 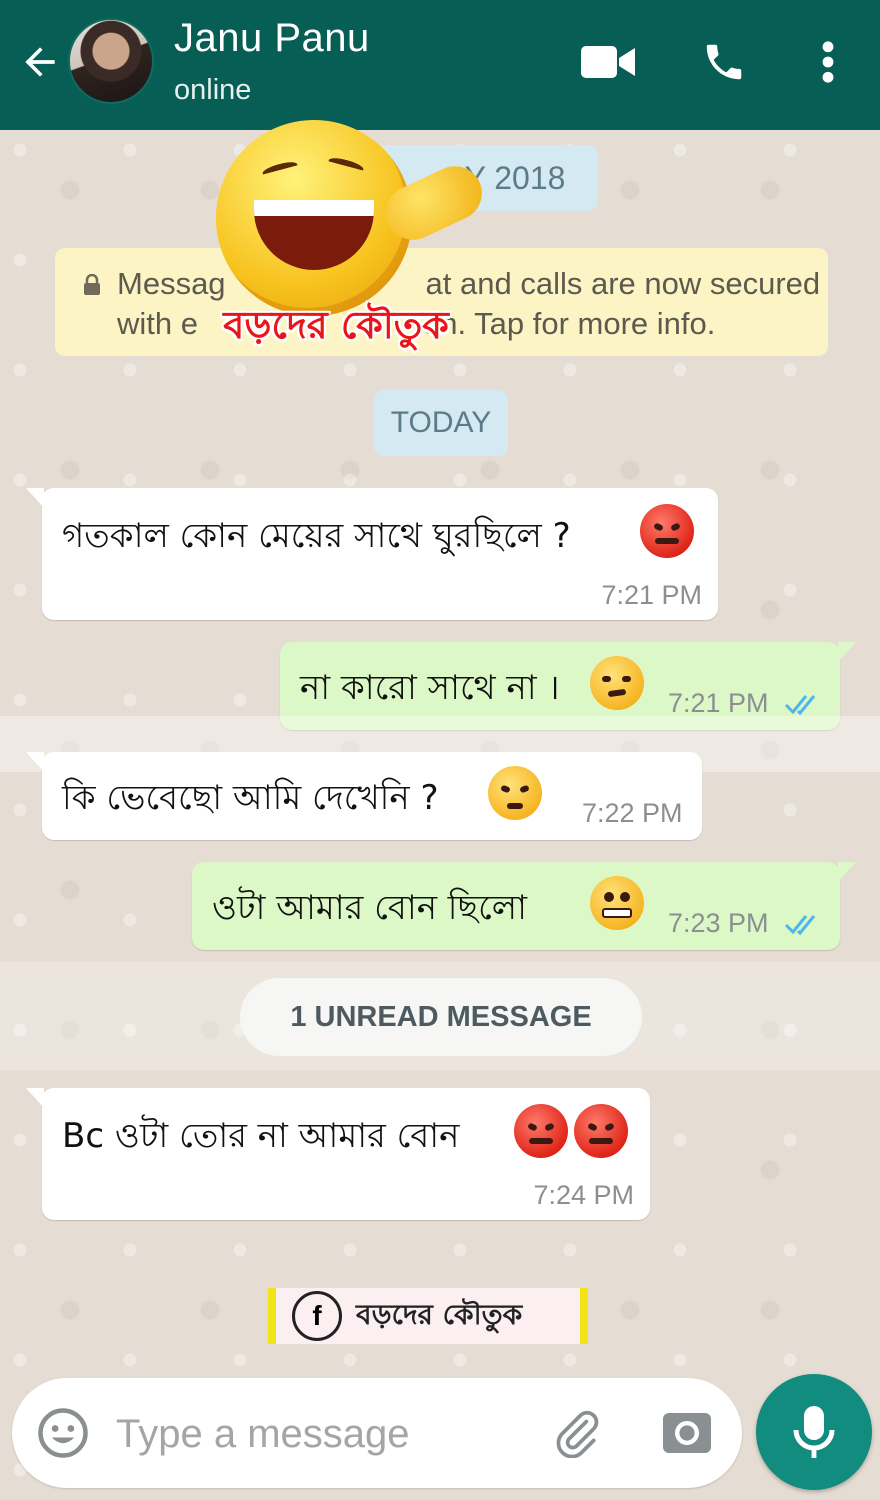 What do you see at coordinates (440, 65) in the screenshot?
I see `chat-header: Janu Panu online` at bounding box center [440, 65].